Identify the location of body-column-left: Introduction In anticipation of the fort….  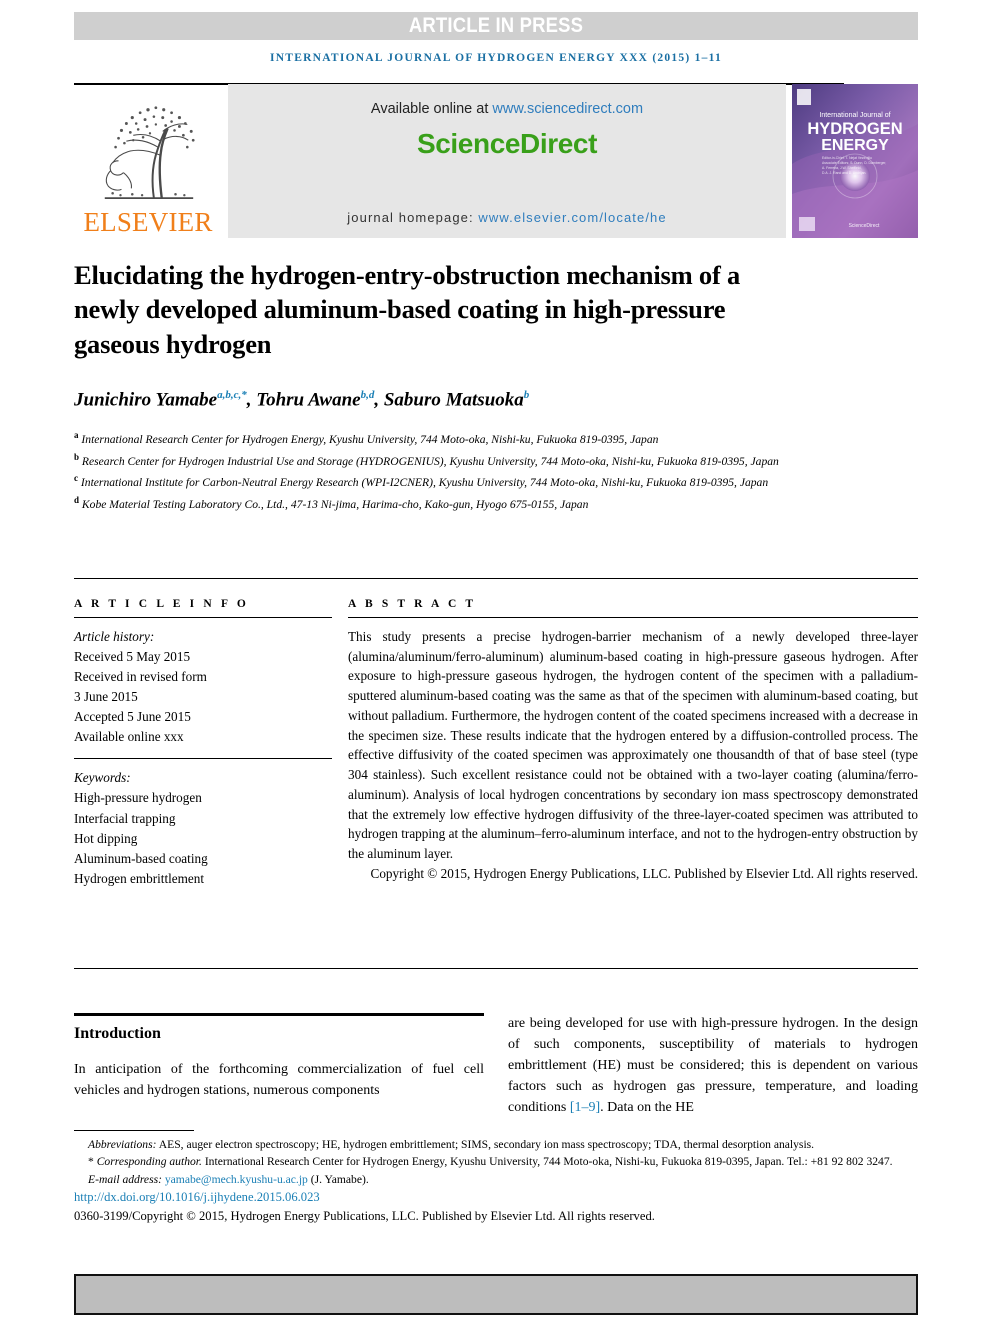
(279, 1060).